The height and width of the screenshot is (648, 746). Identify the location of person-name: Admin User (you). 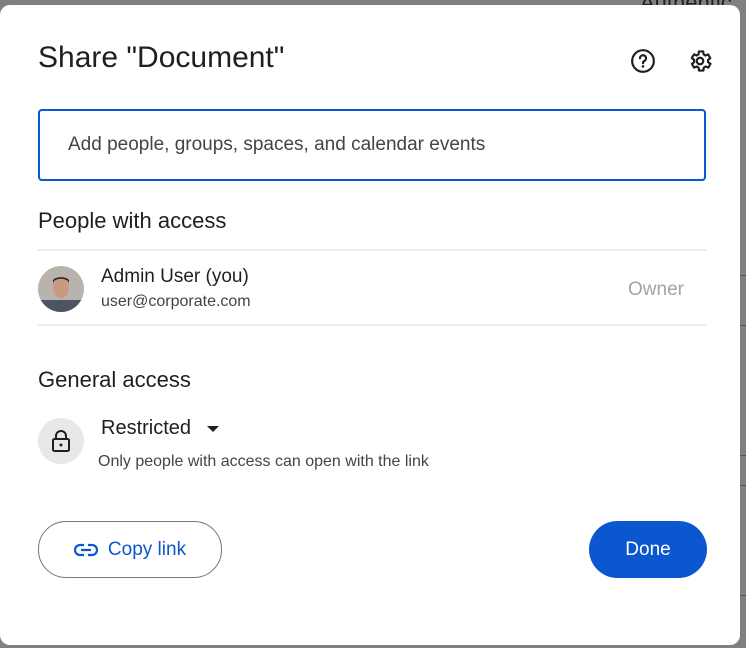
(175, 276).